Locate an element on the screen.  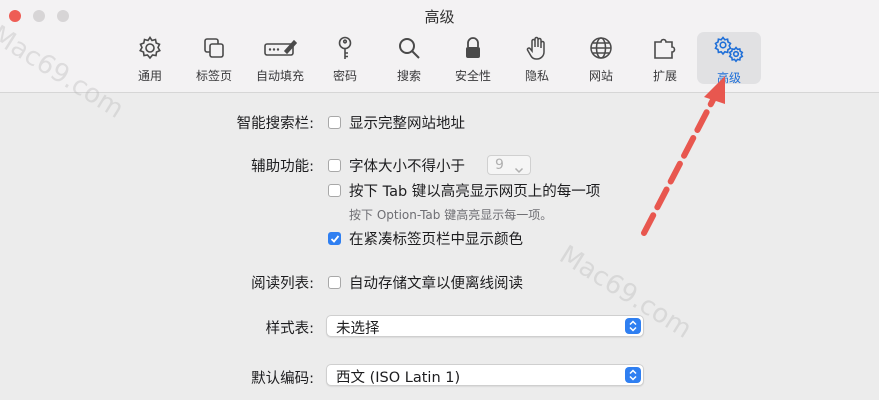
annotation-arrow is located at coordinates (683, 156).